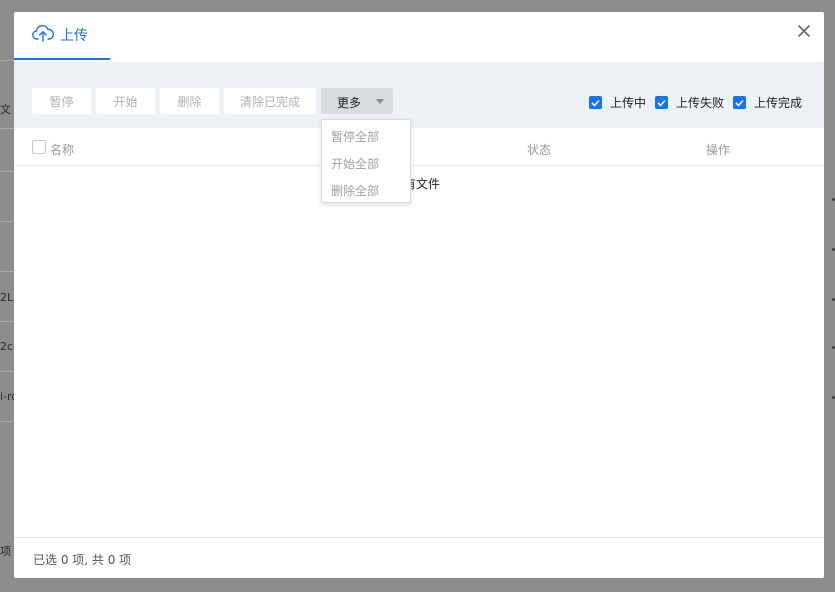  I want to click on more-dropdown-menu: 暂停全部 开始全部 删除全部, so click(366, 161).